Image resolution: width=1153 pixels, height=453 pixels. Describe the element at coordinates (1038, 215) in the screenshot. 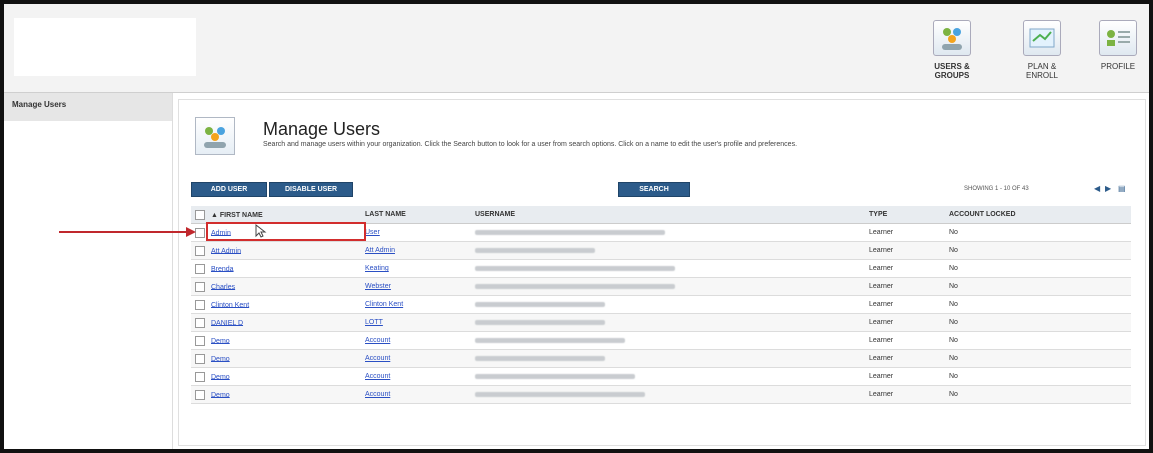

I see `header-account-locked: ACCOUNT LOCKED` at that location.